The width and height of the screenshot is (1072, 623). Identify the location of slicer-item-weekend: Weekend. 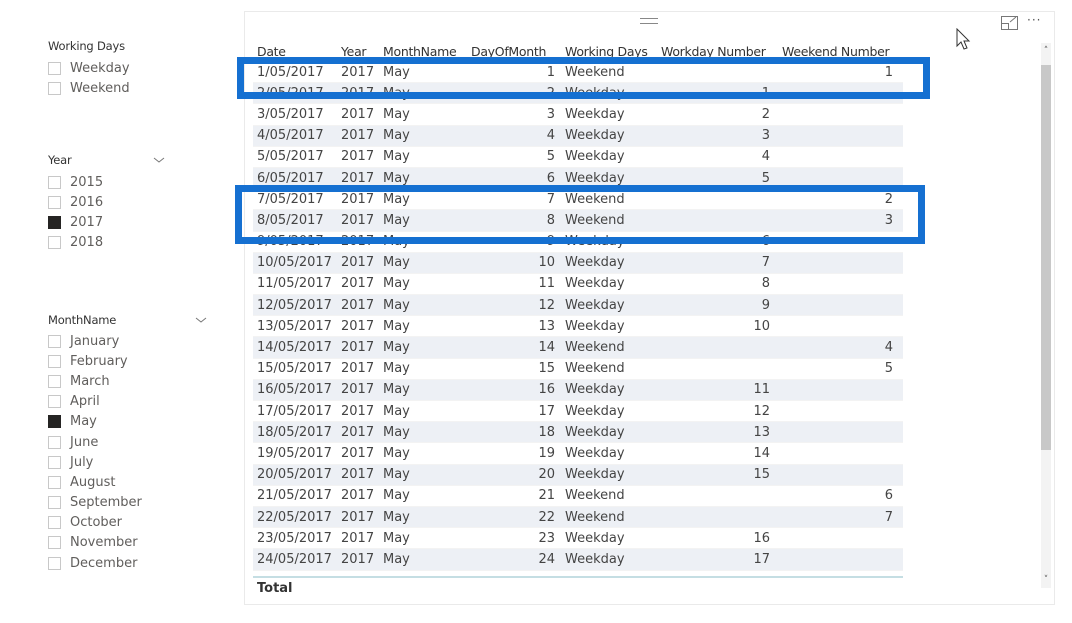
(133, 88).